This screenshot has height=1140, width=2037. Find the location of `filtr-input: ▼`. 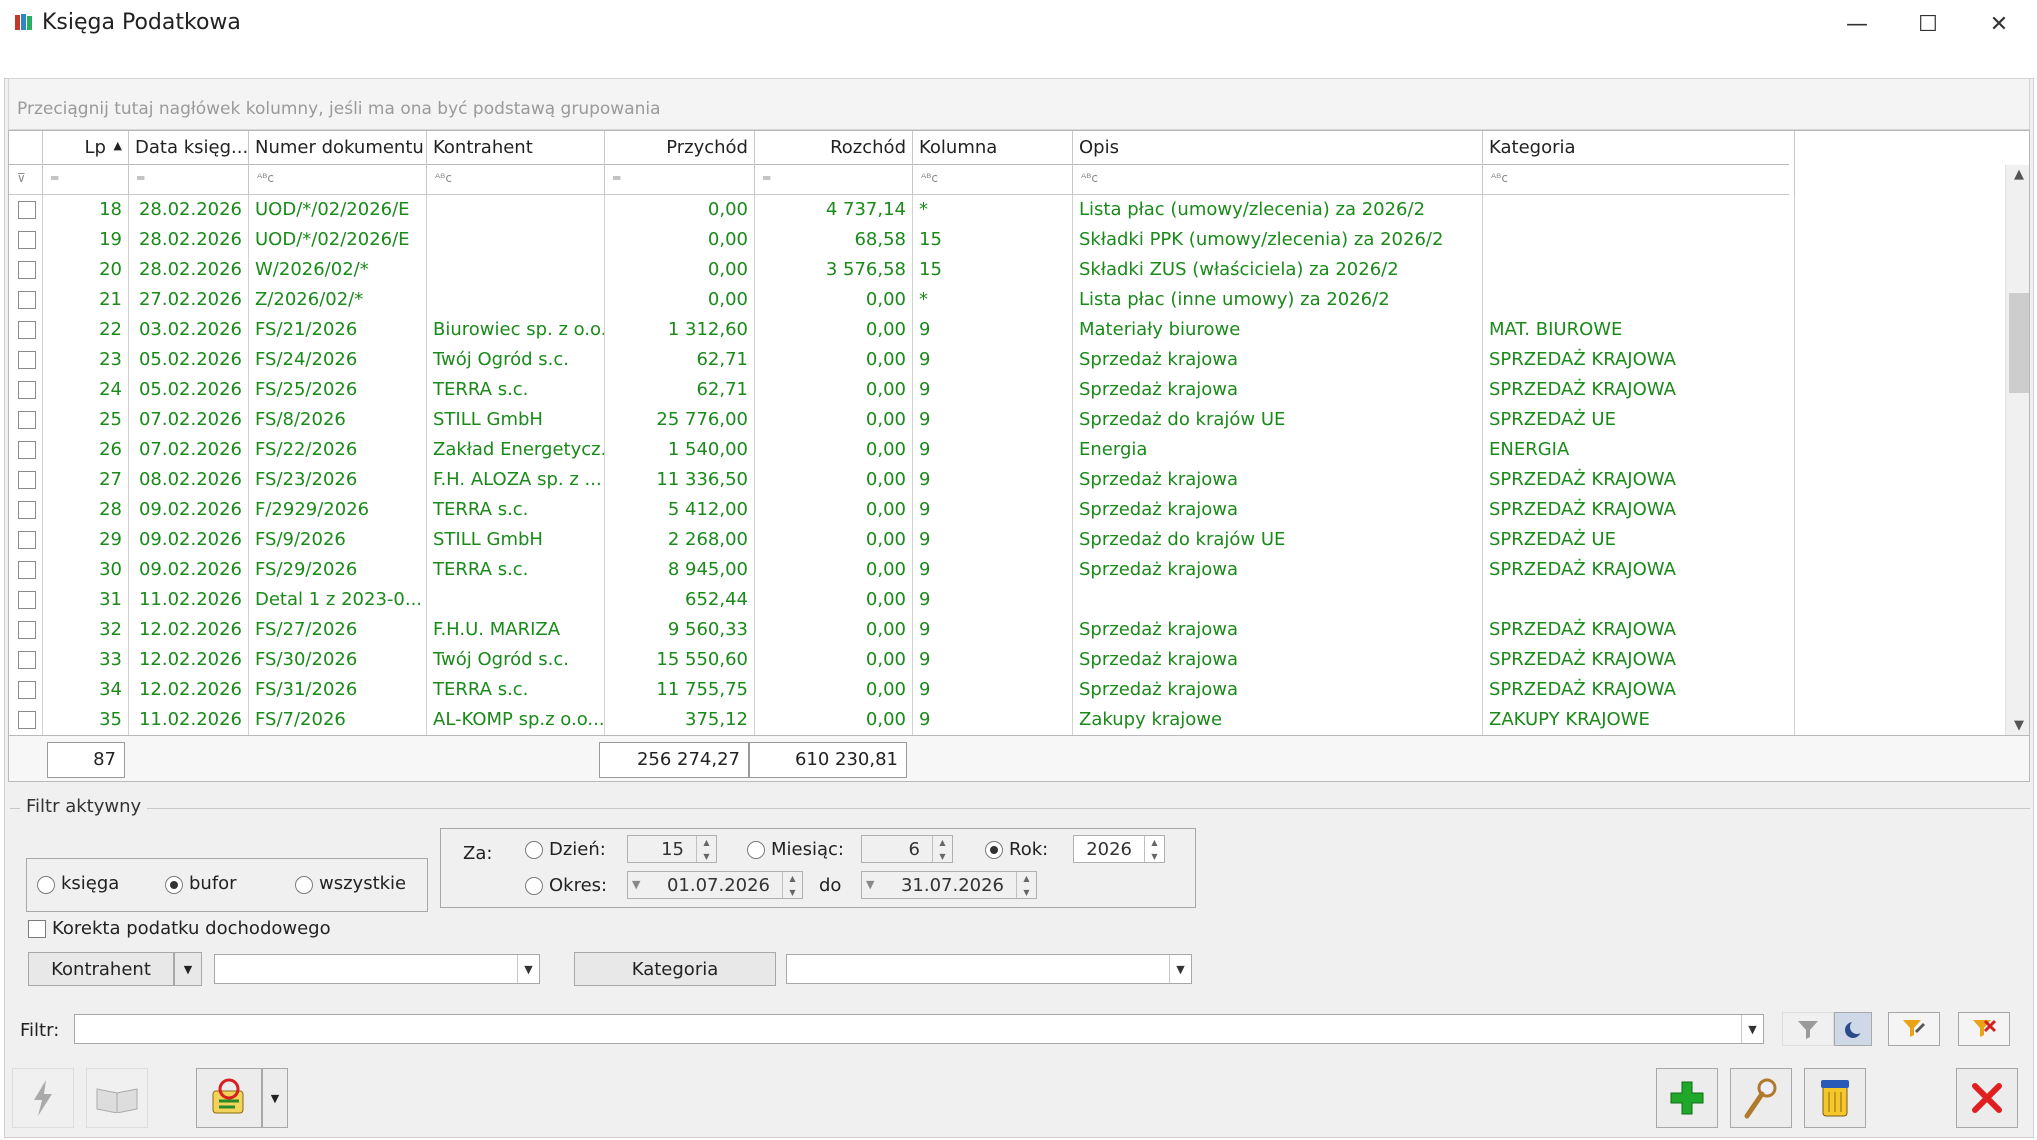

filtr-input: ▼ is located at coordinates (919, 1029).